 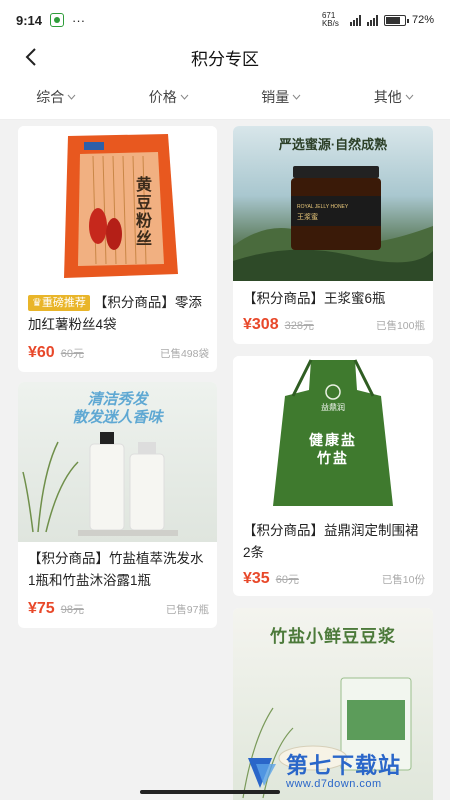 I want to click on product-price: ¥308, so click(x=261, y=324).